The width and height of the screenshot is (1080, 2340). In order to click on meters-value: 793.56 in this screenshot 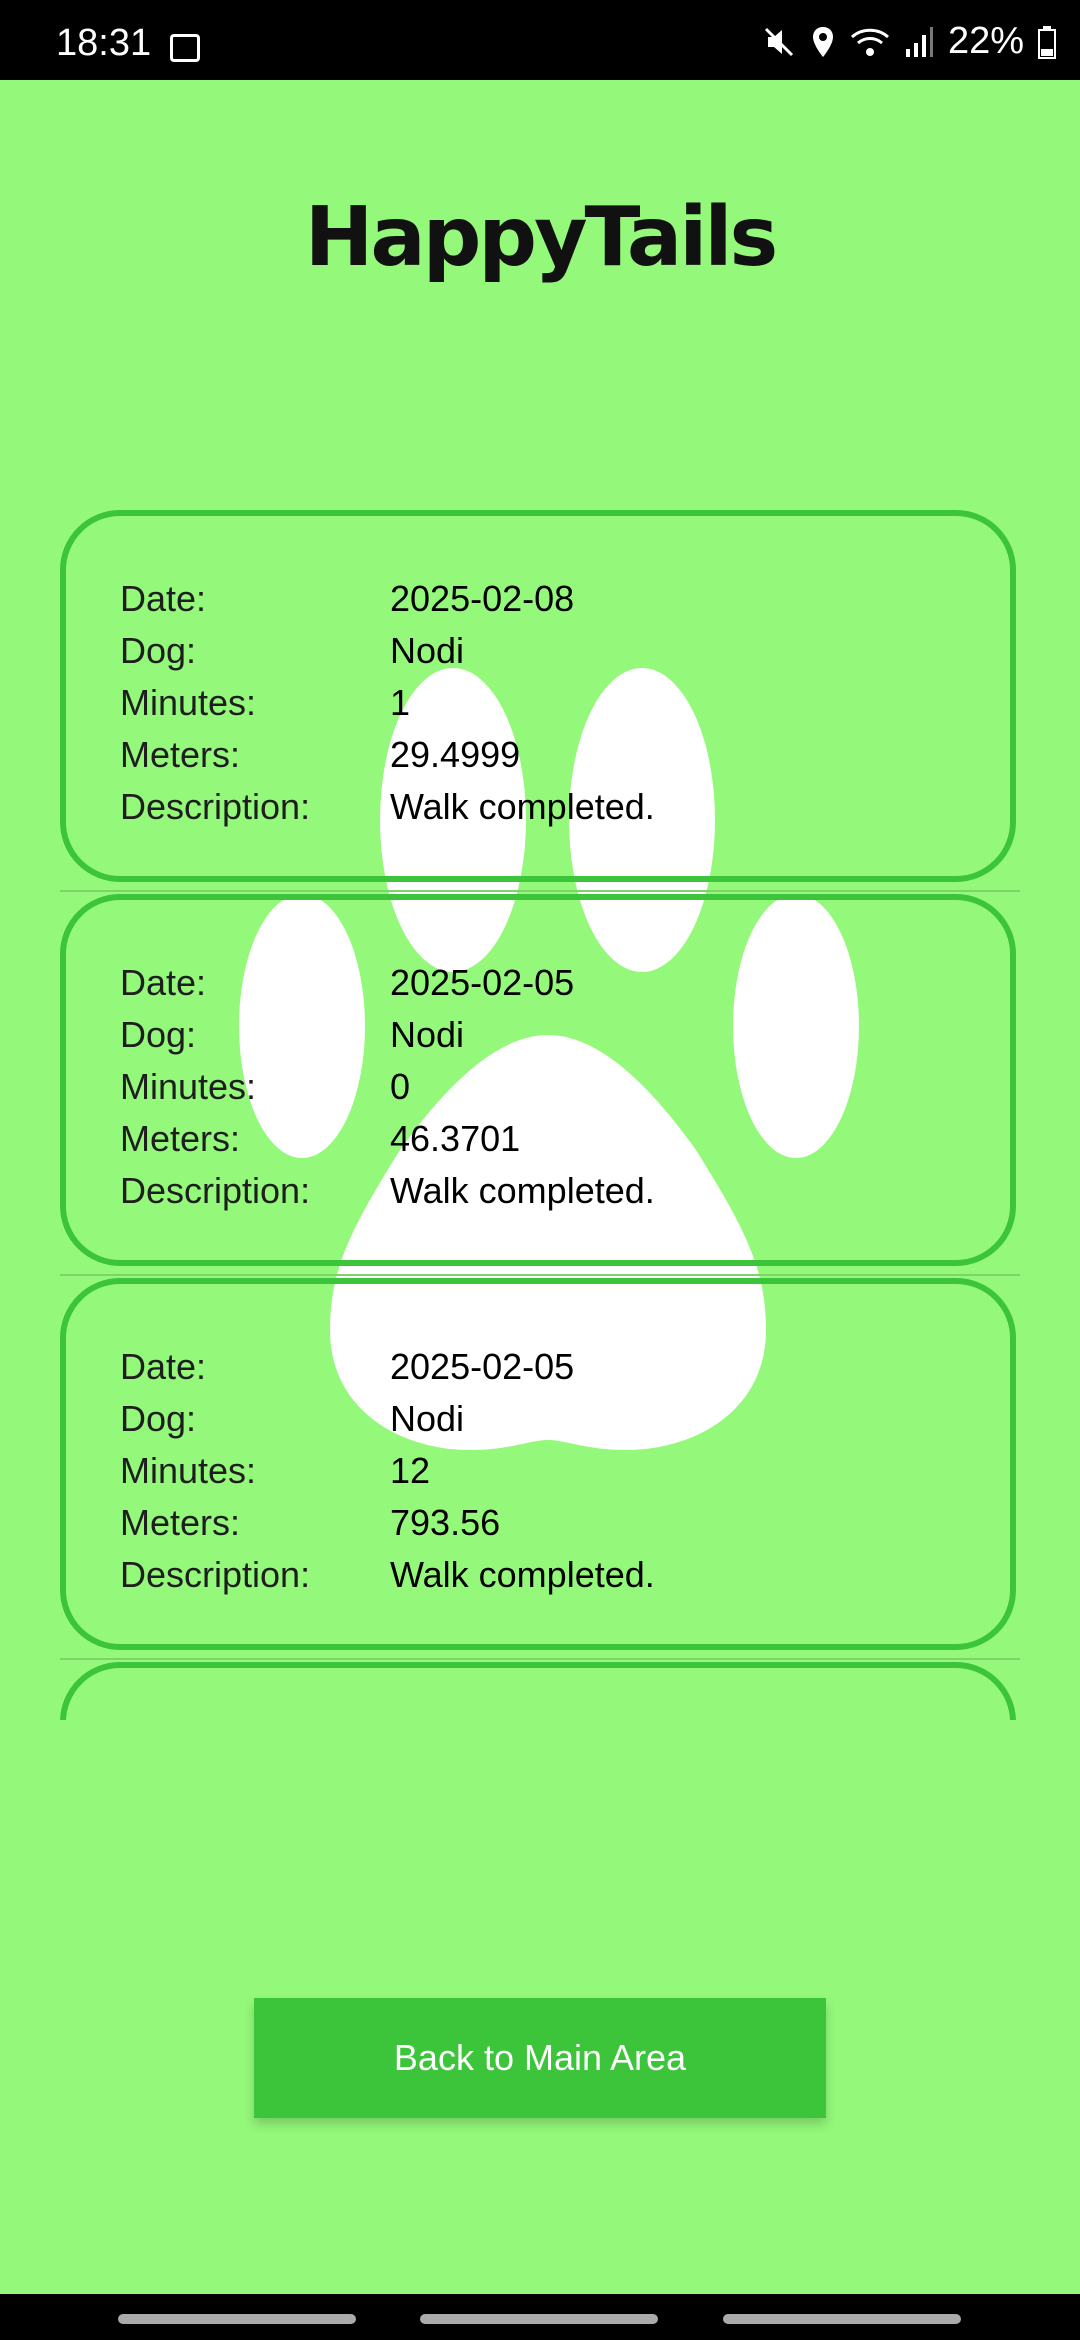, I will do `click(445, 1522)`.